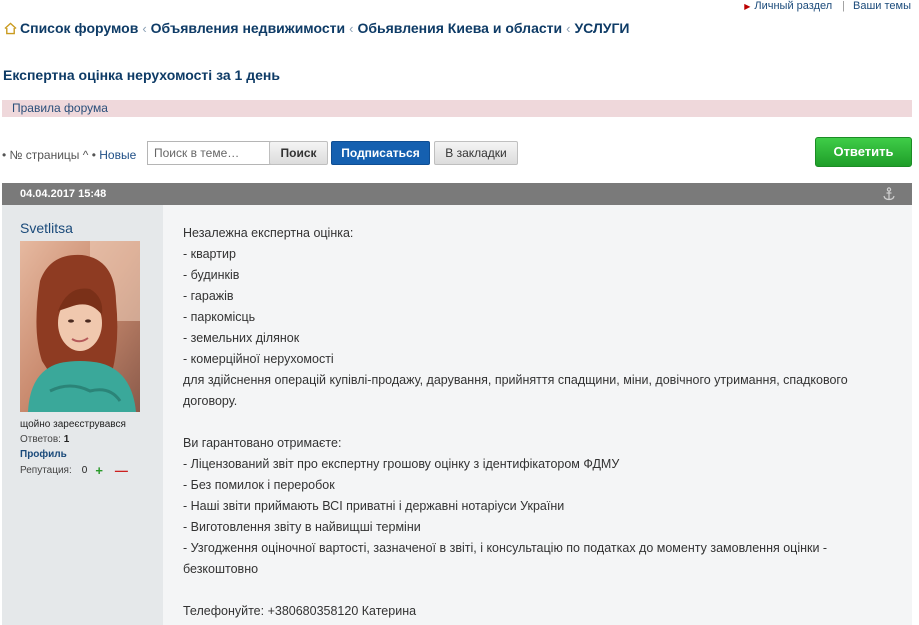 The height and width of the screenshot is (625, 919). I want to click on post-text-line: Ви гарантовано отримаєте:, so click(262, 443).